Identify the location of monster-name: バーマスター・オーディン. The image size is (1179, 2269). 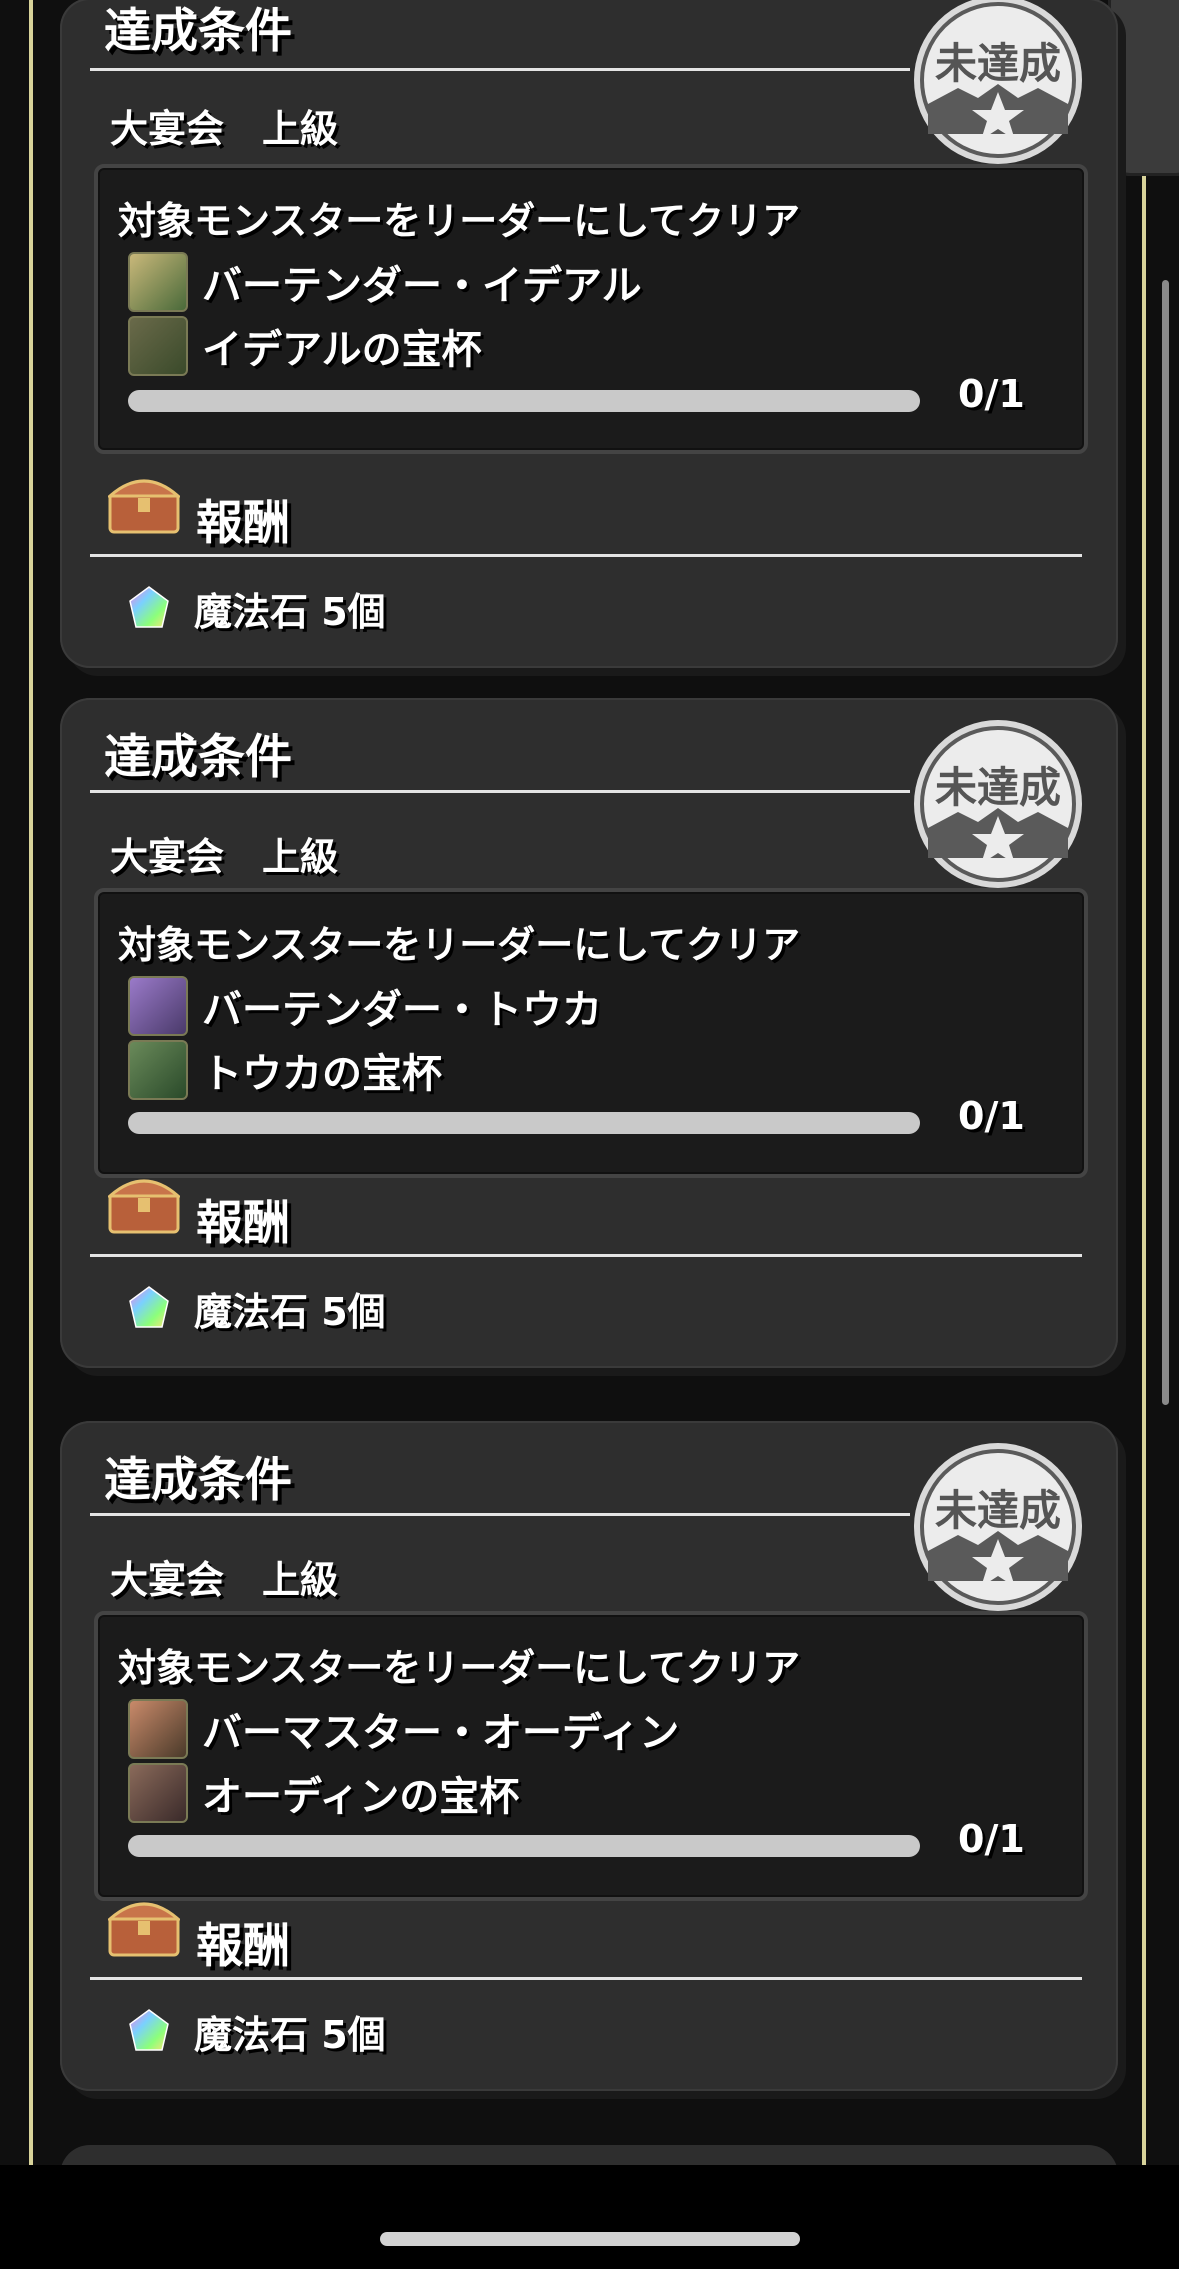
(441, 1733).